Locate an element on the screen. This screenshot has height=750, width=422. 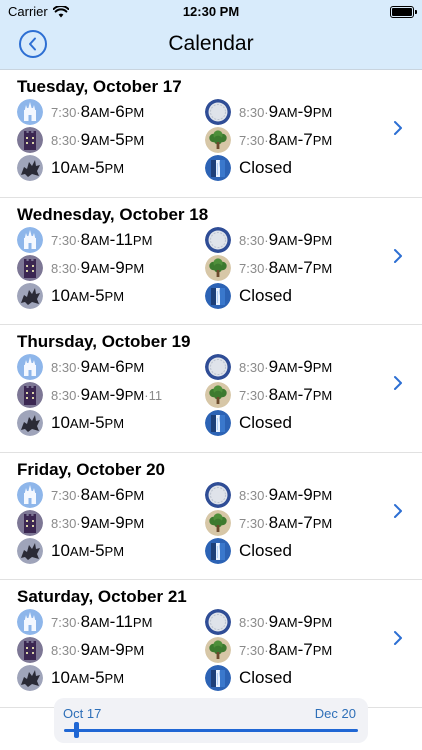
park-hours-entry: 8:30· 9AM-5PM is located at coordinates (80, 140).